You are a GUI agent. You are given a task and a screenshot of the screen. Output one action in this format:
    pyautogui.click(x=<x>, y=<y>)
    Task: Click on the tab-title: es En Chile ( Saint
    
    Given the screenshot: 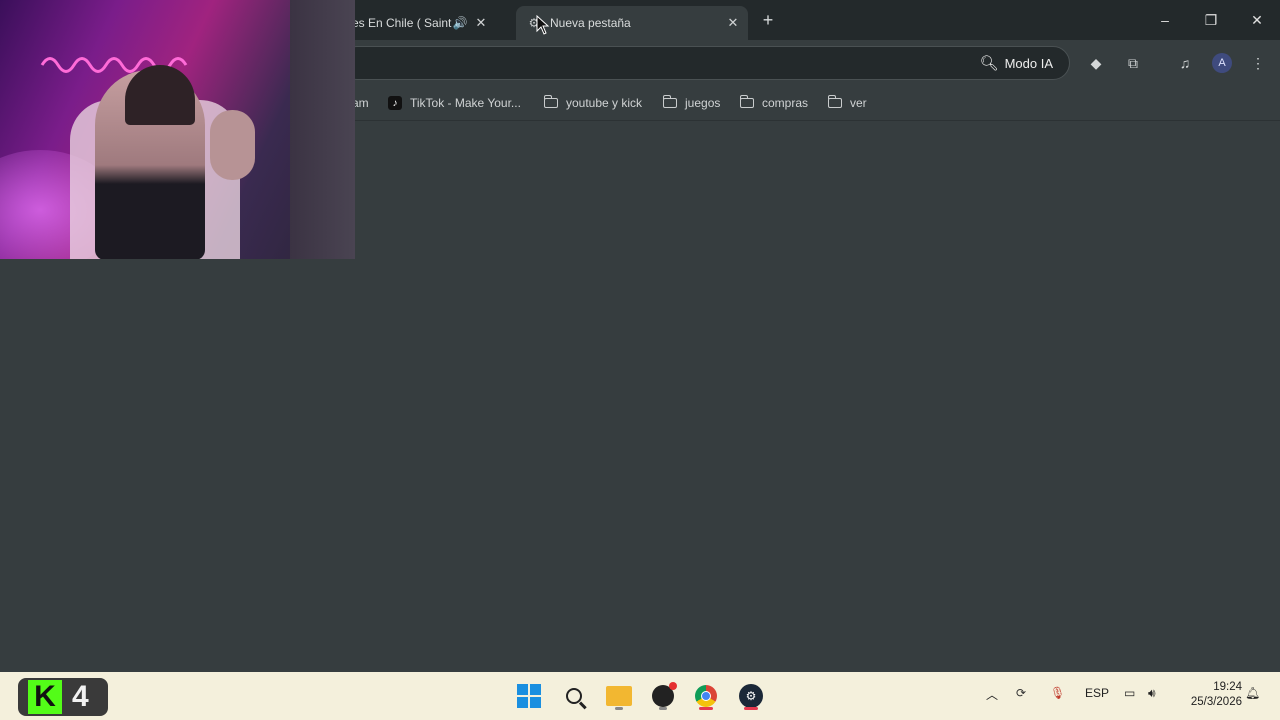 What is the action you would take?
    pyautogui.click(x=402, y=23)
    